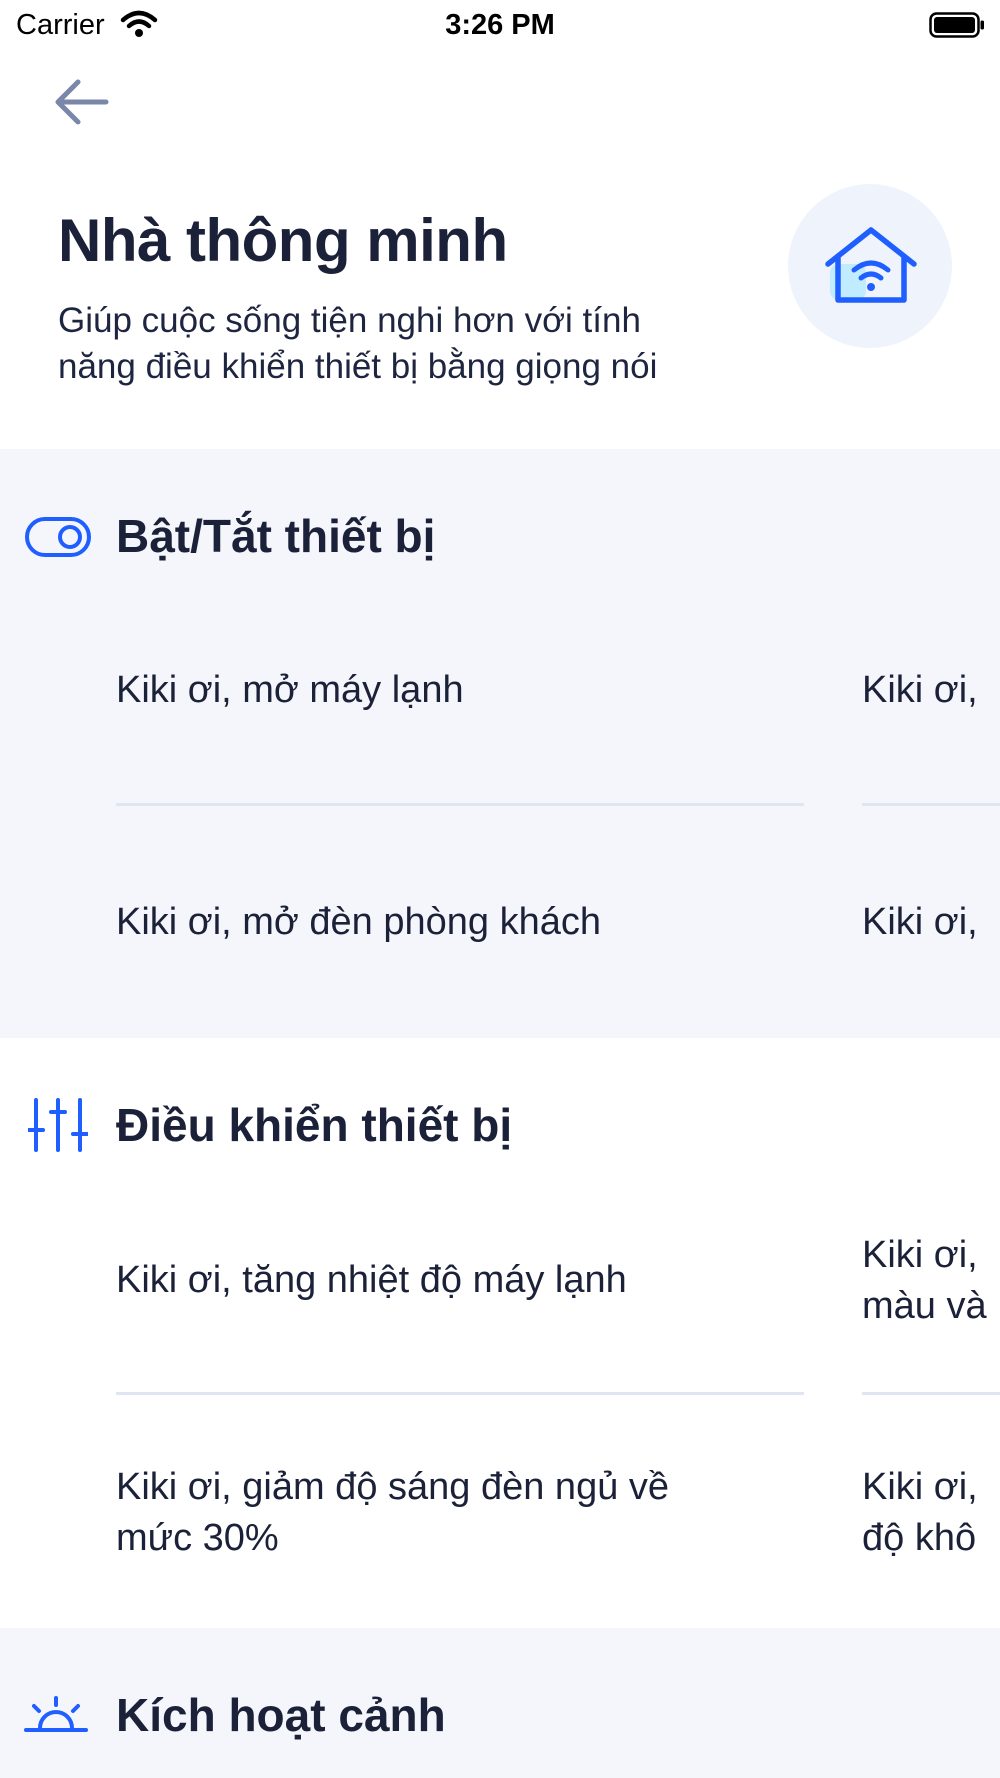  I want to click on section-title: Điều khiển thiết bị, so click(314, 1125).